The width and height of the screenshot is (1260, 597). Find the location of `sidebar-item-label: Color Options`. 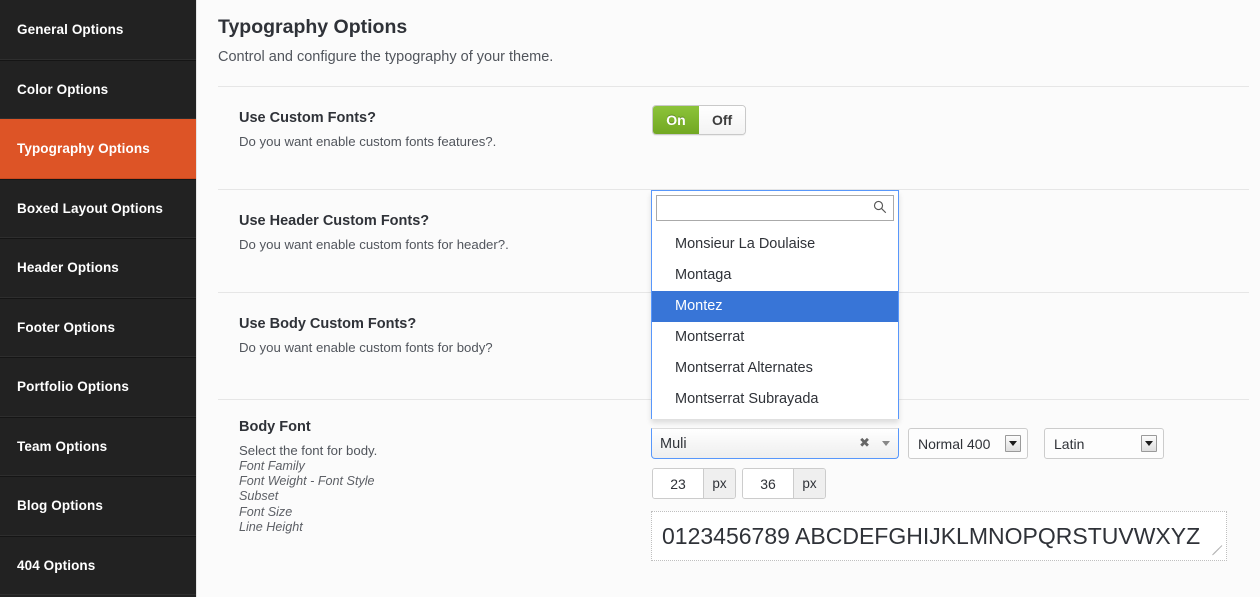

sidebar-item-label: Color Options is located at coordinates (63, 89).